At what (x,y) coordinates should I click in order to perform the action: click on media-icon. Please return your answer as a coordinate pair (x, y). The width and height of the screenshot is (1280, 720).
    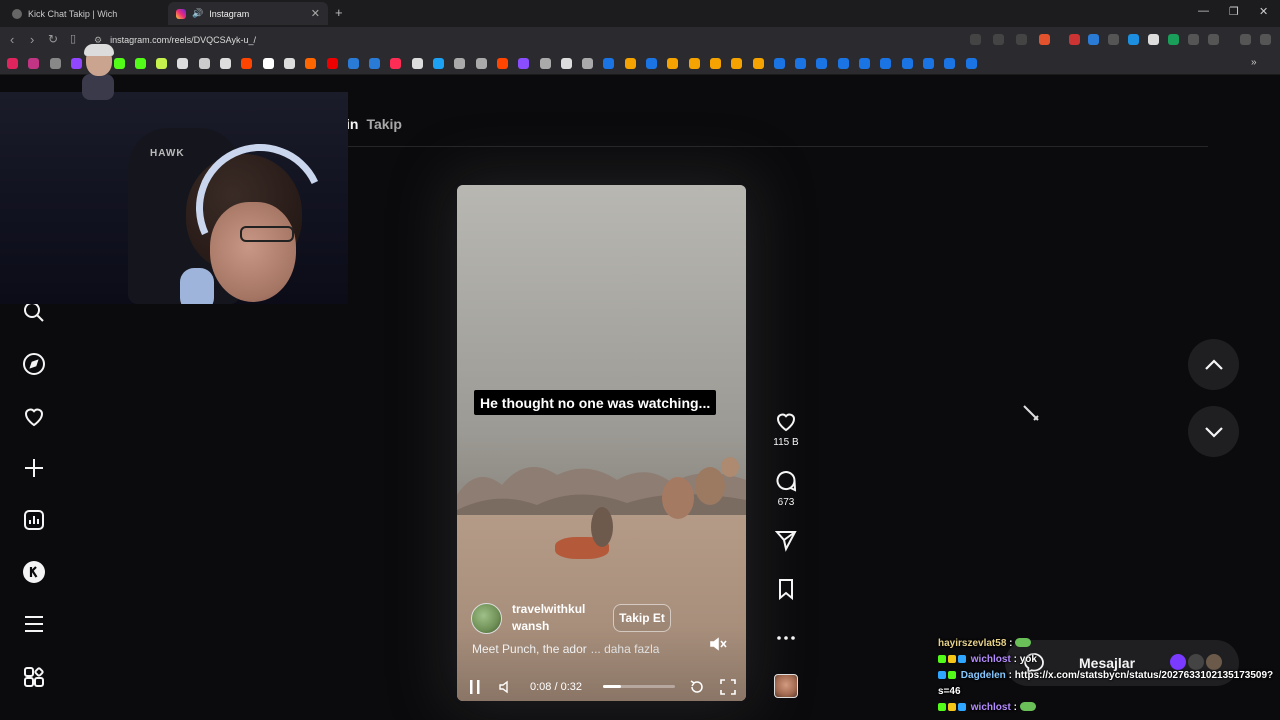
    Looking at the image, I should click on (1245, 39).